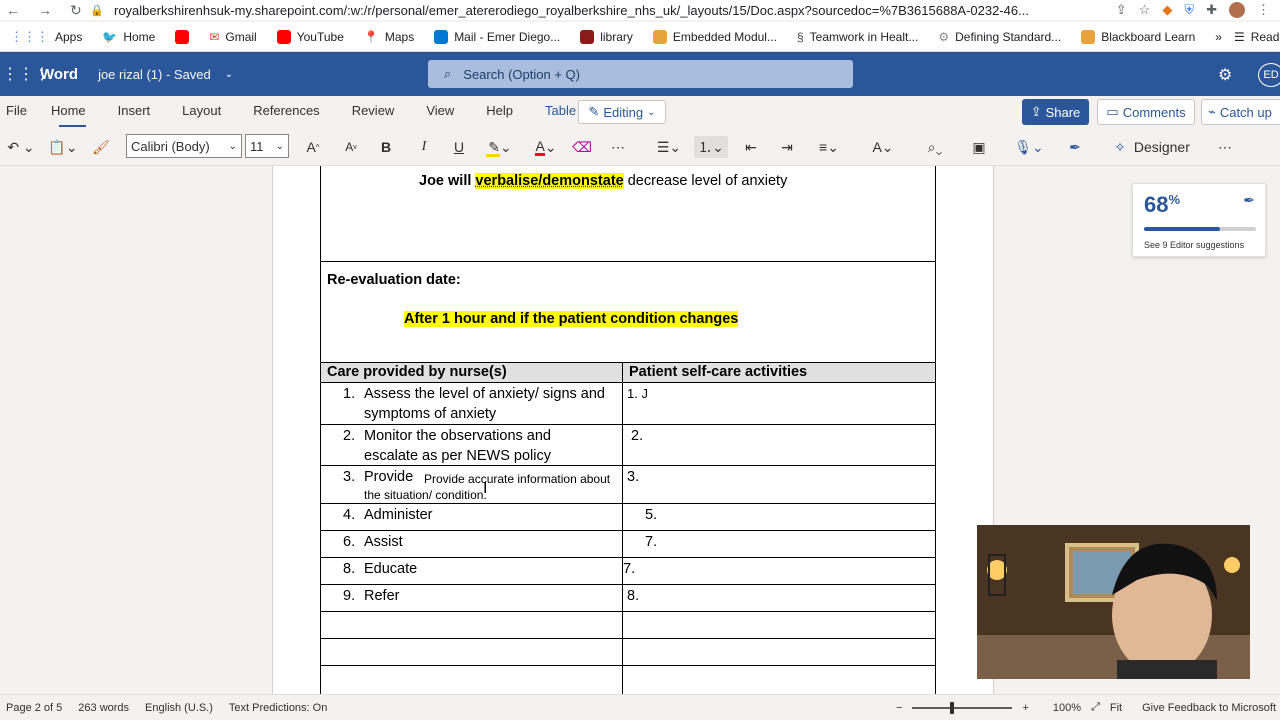  What do you see at coordinates (310, 36) in the screenshot?
I see `bookmark-youtube: YouTube` at bounding box center [310, 36].